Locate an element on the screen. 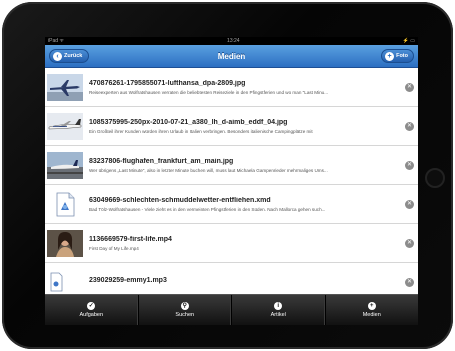  airport-photo-thumbnail is located at coordinates (65, 165).